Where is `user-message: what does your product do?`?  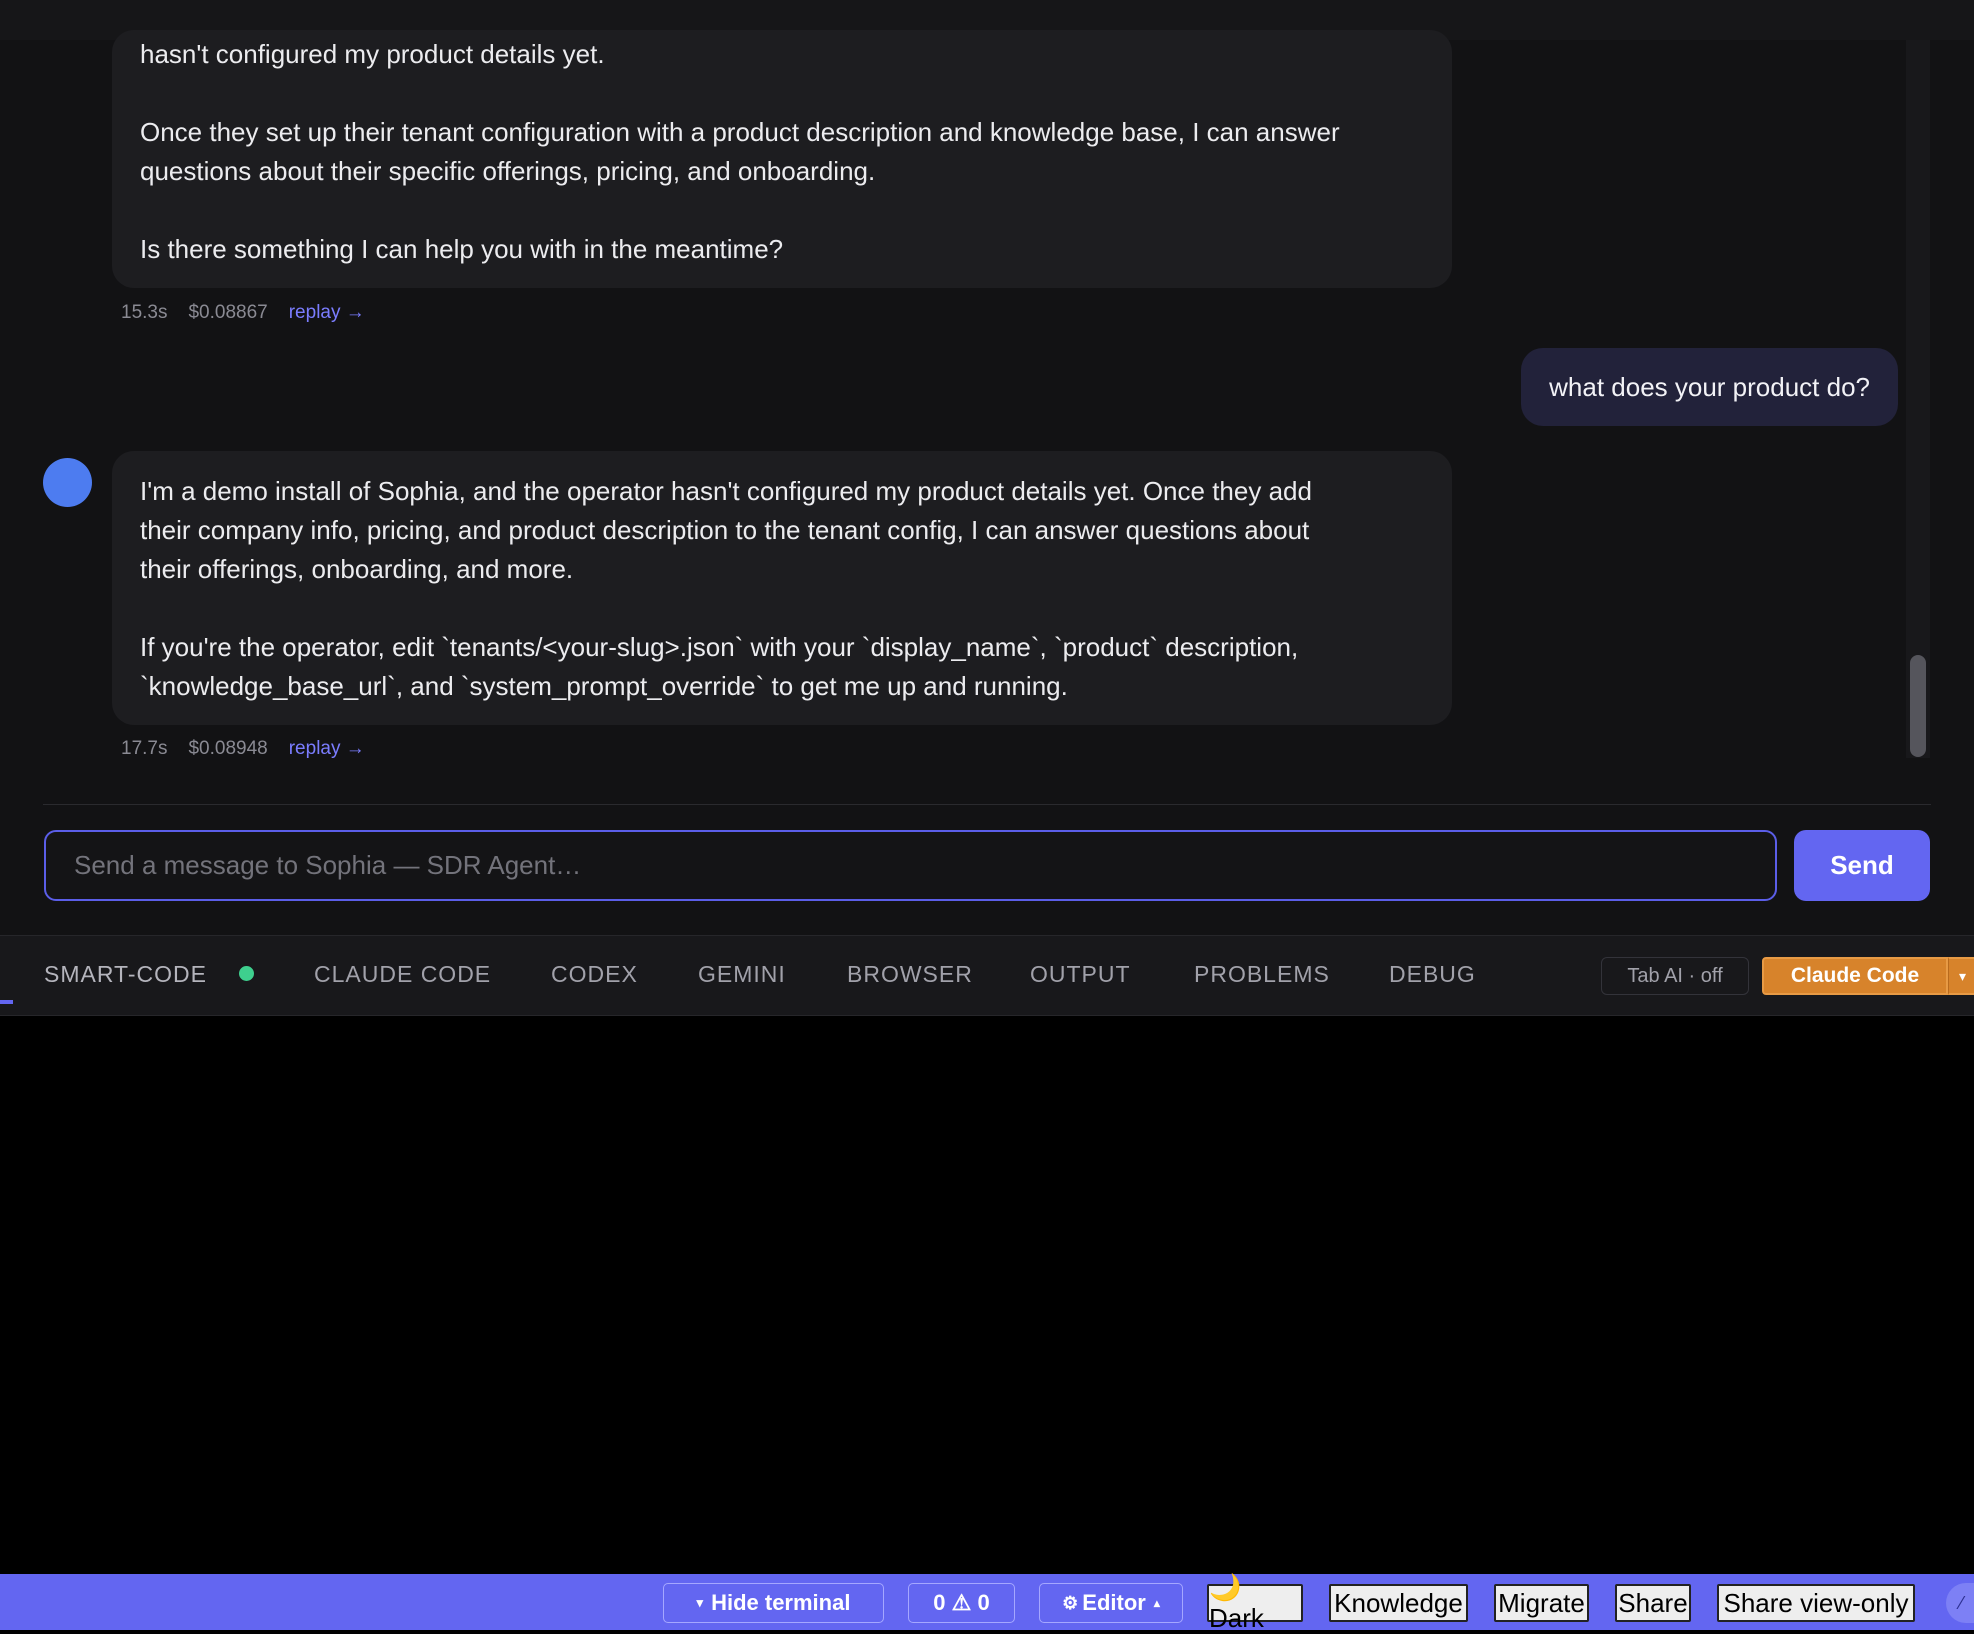 user-message: what does your product do? is located at coordinates (1709, 387).